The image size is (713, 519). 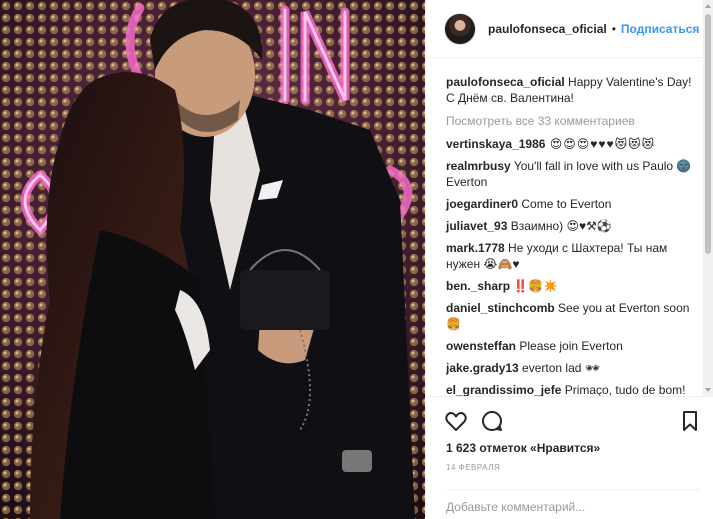 What do you see at coordinates (478, 286) in the screenshot?
I see `comment-username: ben._sharp` at bounding box center [478, 286].